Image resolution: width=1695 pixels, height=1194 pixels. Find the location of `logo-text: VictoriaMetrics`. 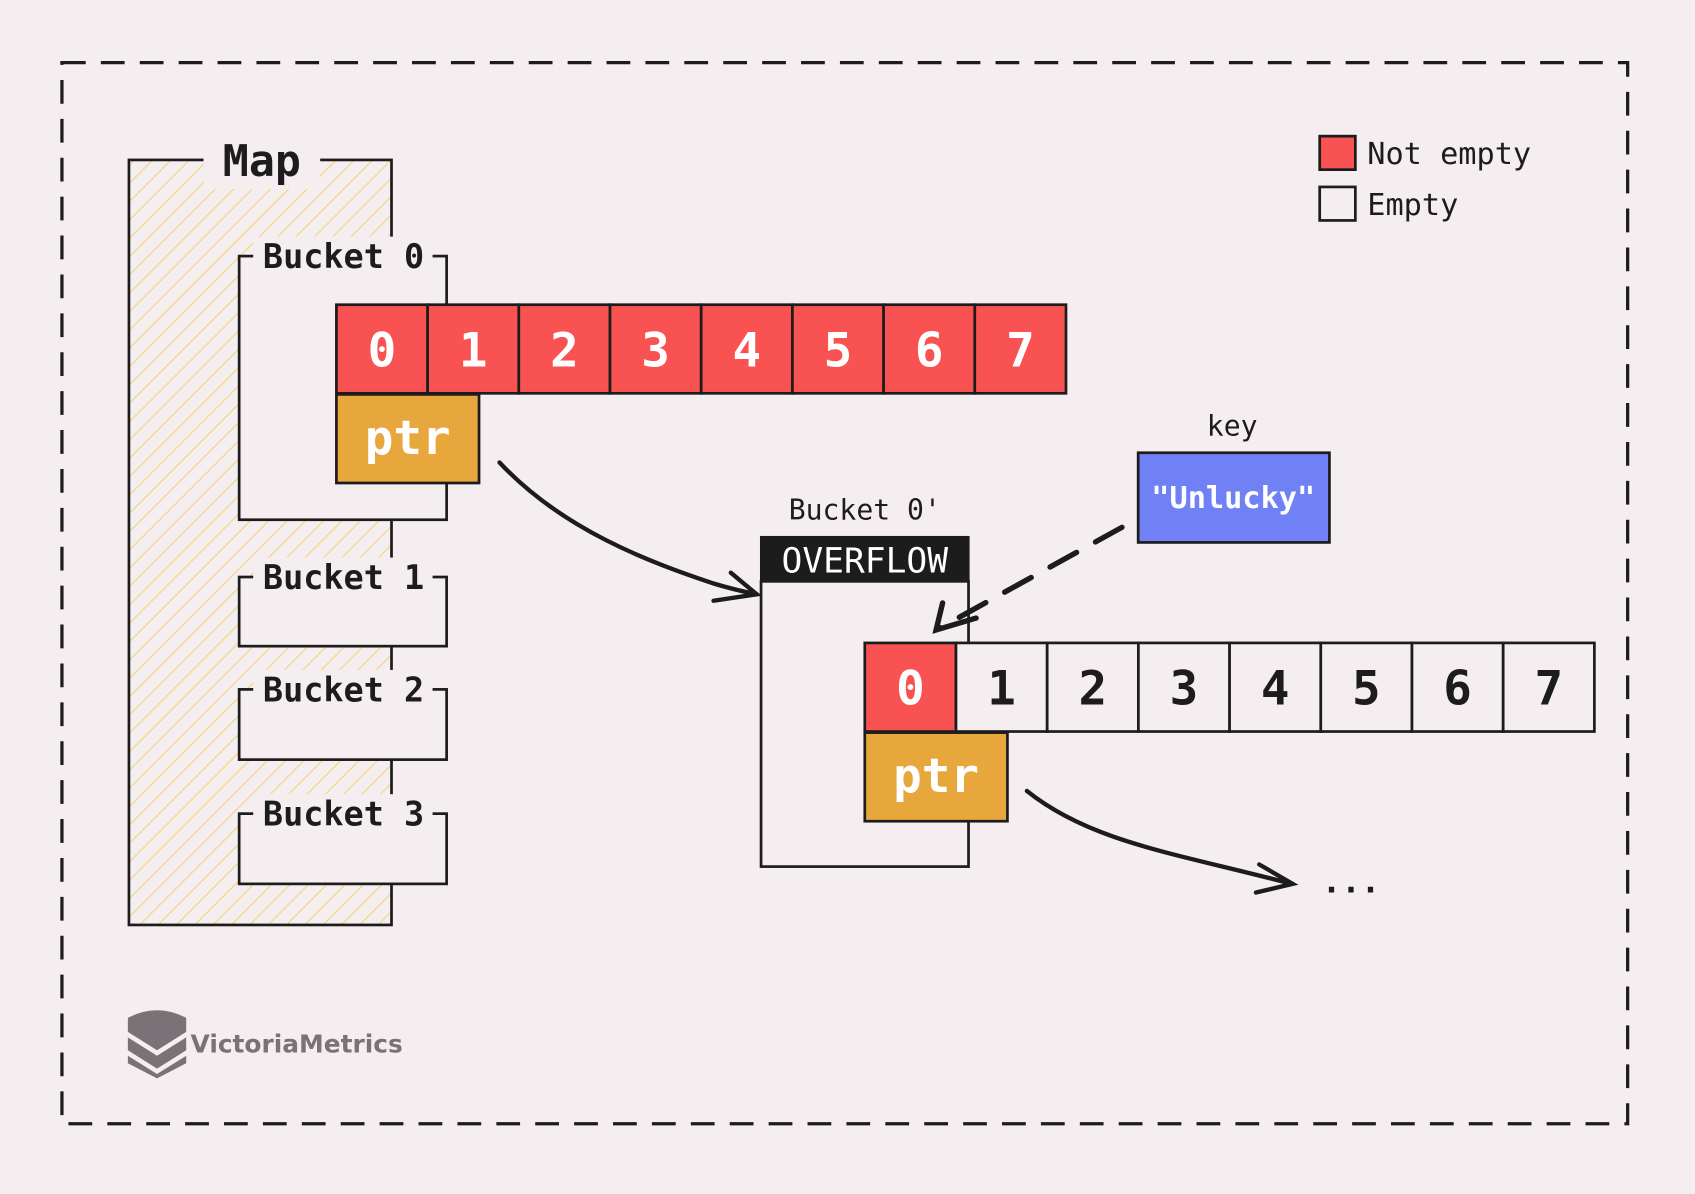

logo-text: VictoriaMetrics is located at coordinates (297, 1043).